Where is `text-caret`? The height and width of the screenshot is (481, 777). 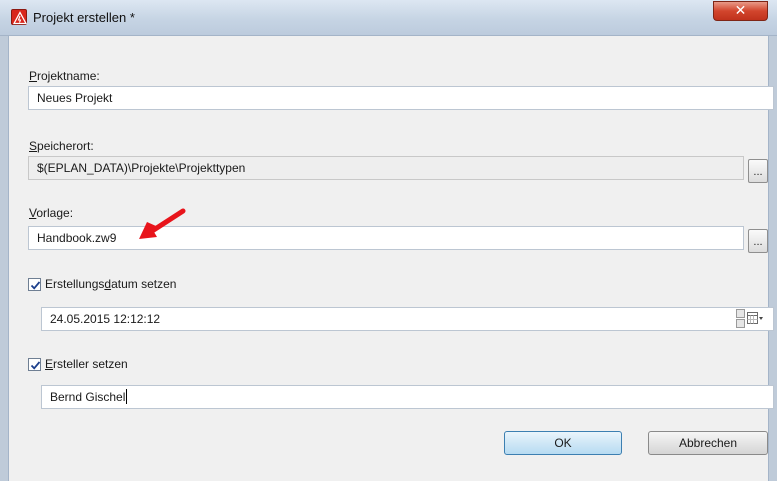
text-caret is located at coordinates (127, 396).